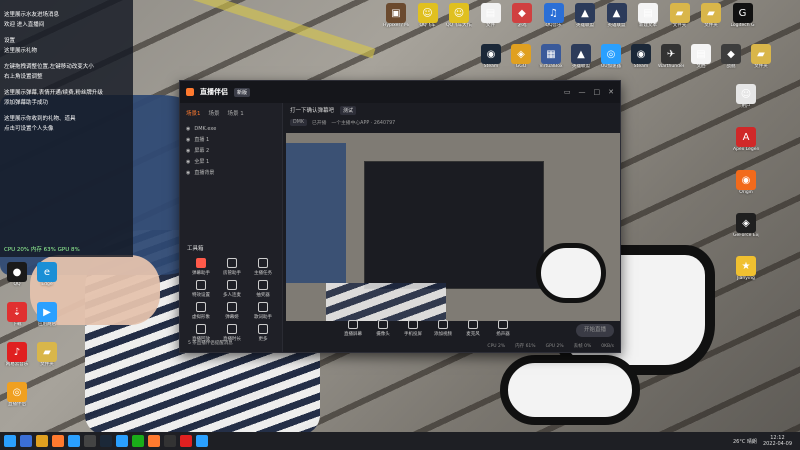 The height and width of the screenshot is (450, 800). Describe the element at coordinates (232, 311) in the screenshot. I see `tool-button: 弹幕姬` at that location.